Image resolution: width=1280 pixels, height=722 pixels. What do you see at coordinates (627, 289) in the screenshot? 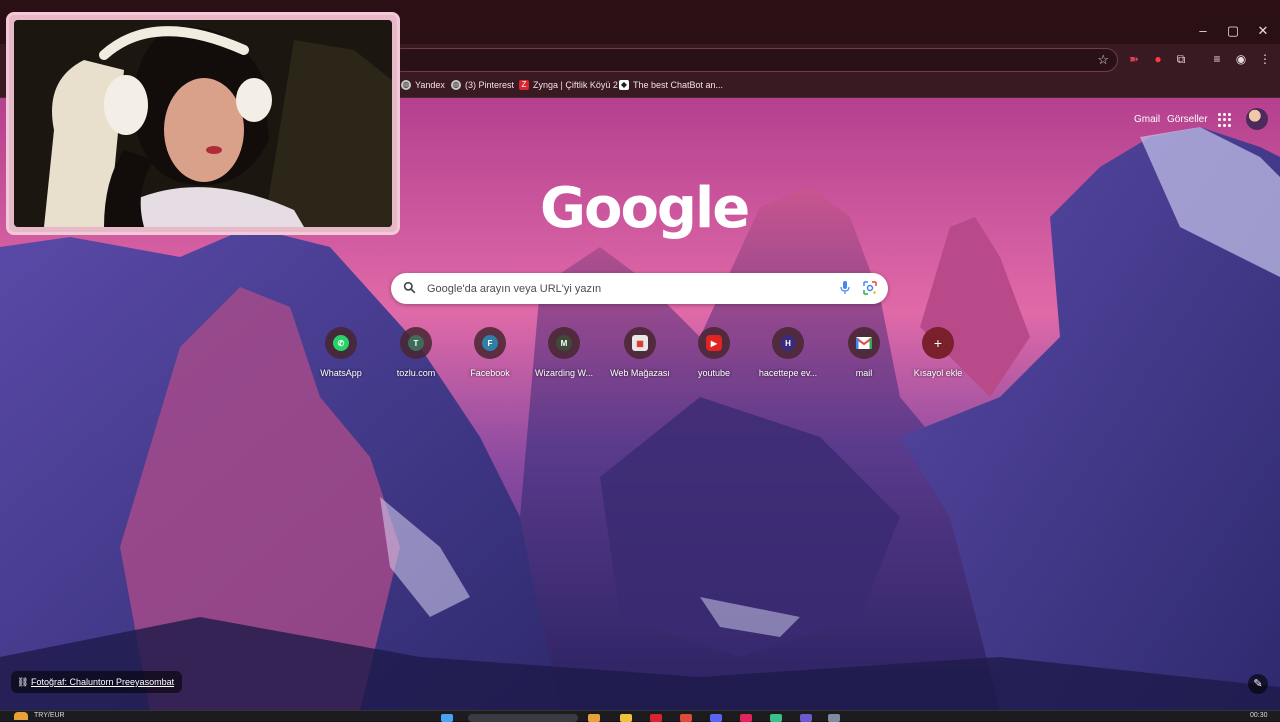
I see `search-input` at bounding box center [627, 289].